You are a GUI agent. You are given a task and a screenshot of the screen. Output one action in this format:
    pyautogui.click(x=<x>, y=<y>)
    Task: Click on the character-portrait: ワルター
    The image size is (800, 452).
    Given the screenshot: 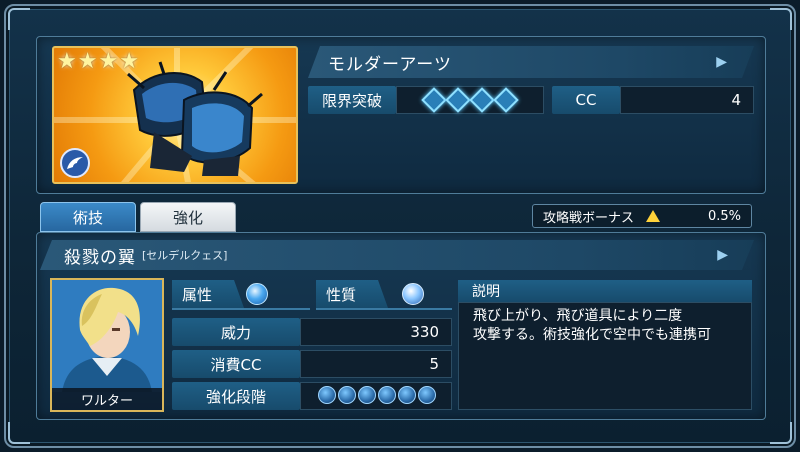 What is the action you would take?
    pyautogui.click(x=107, y=345)
    